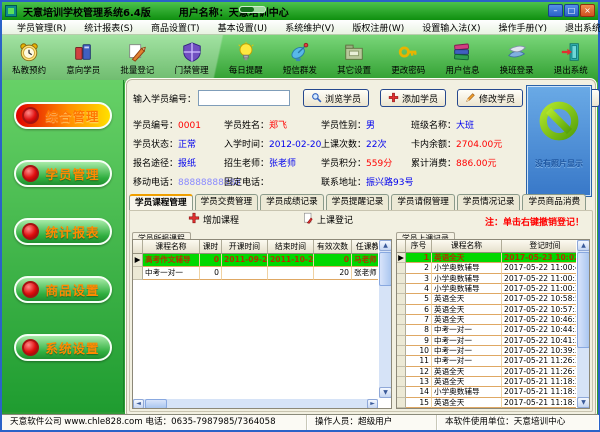 This screenshot has width=600, height=432. What do you see at coordinates (41, 27) in the screenshot?
I see `menu-item: 学员管理(R)` at bounding box center [41, 27].